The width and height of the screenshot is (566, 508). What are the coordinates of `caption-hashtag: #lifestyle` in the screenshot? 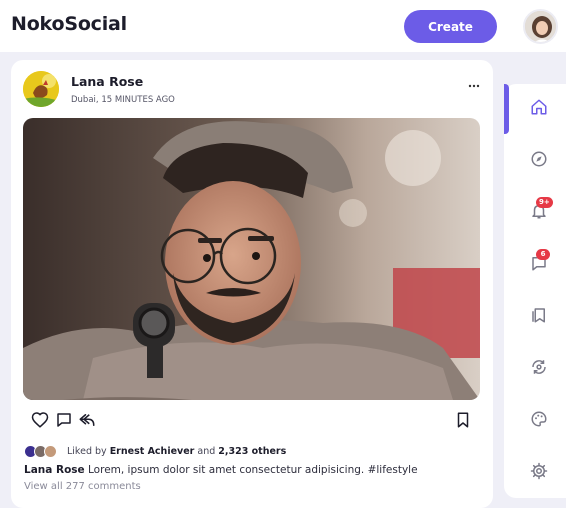 It's located at (393, 470).